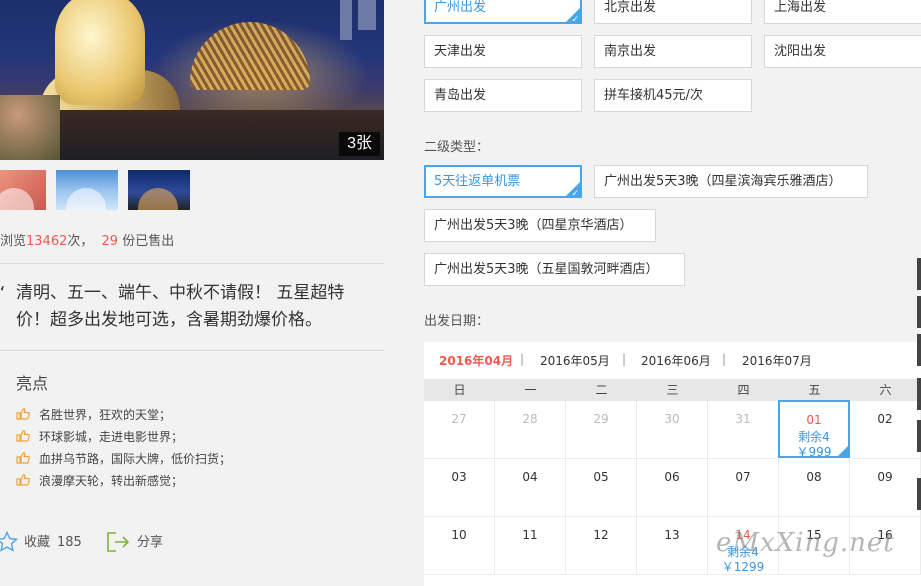  I want to click on calendar-day: 12, so click(601, 546).